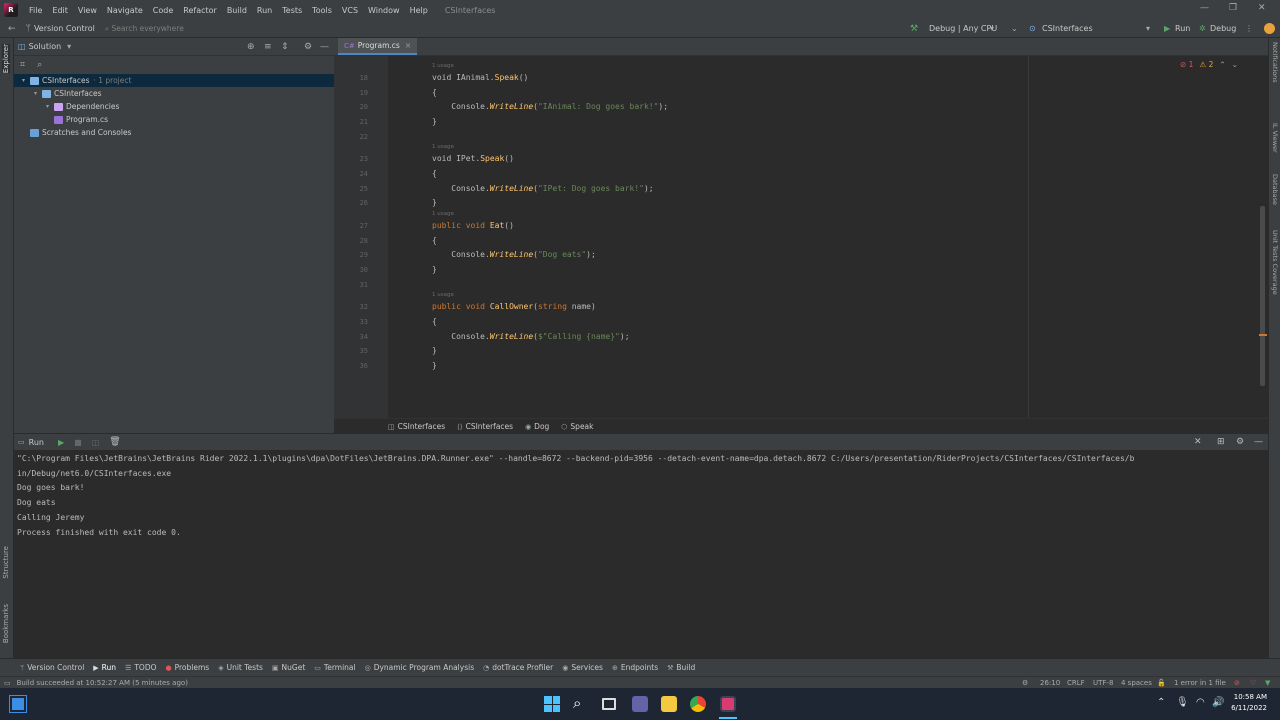  I want to click on search-everywhere-field: ⌕ Search everywhere, so click(144, 29).